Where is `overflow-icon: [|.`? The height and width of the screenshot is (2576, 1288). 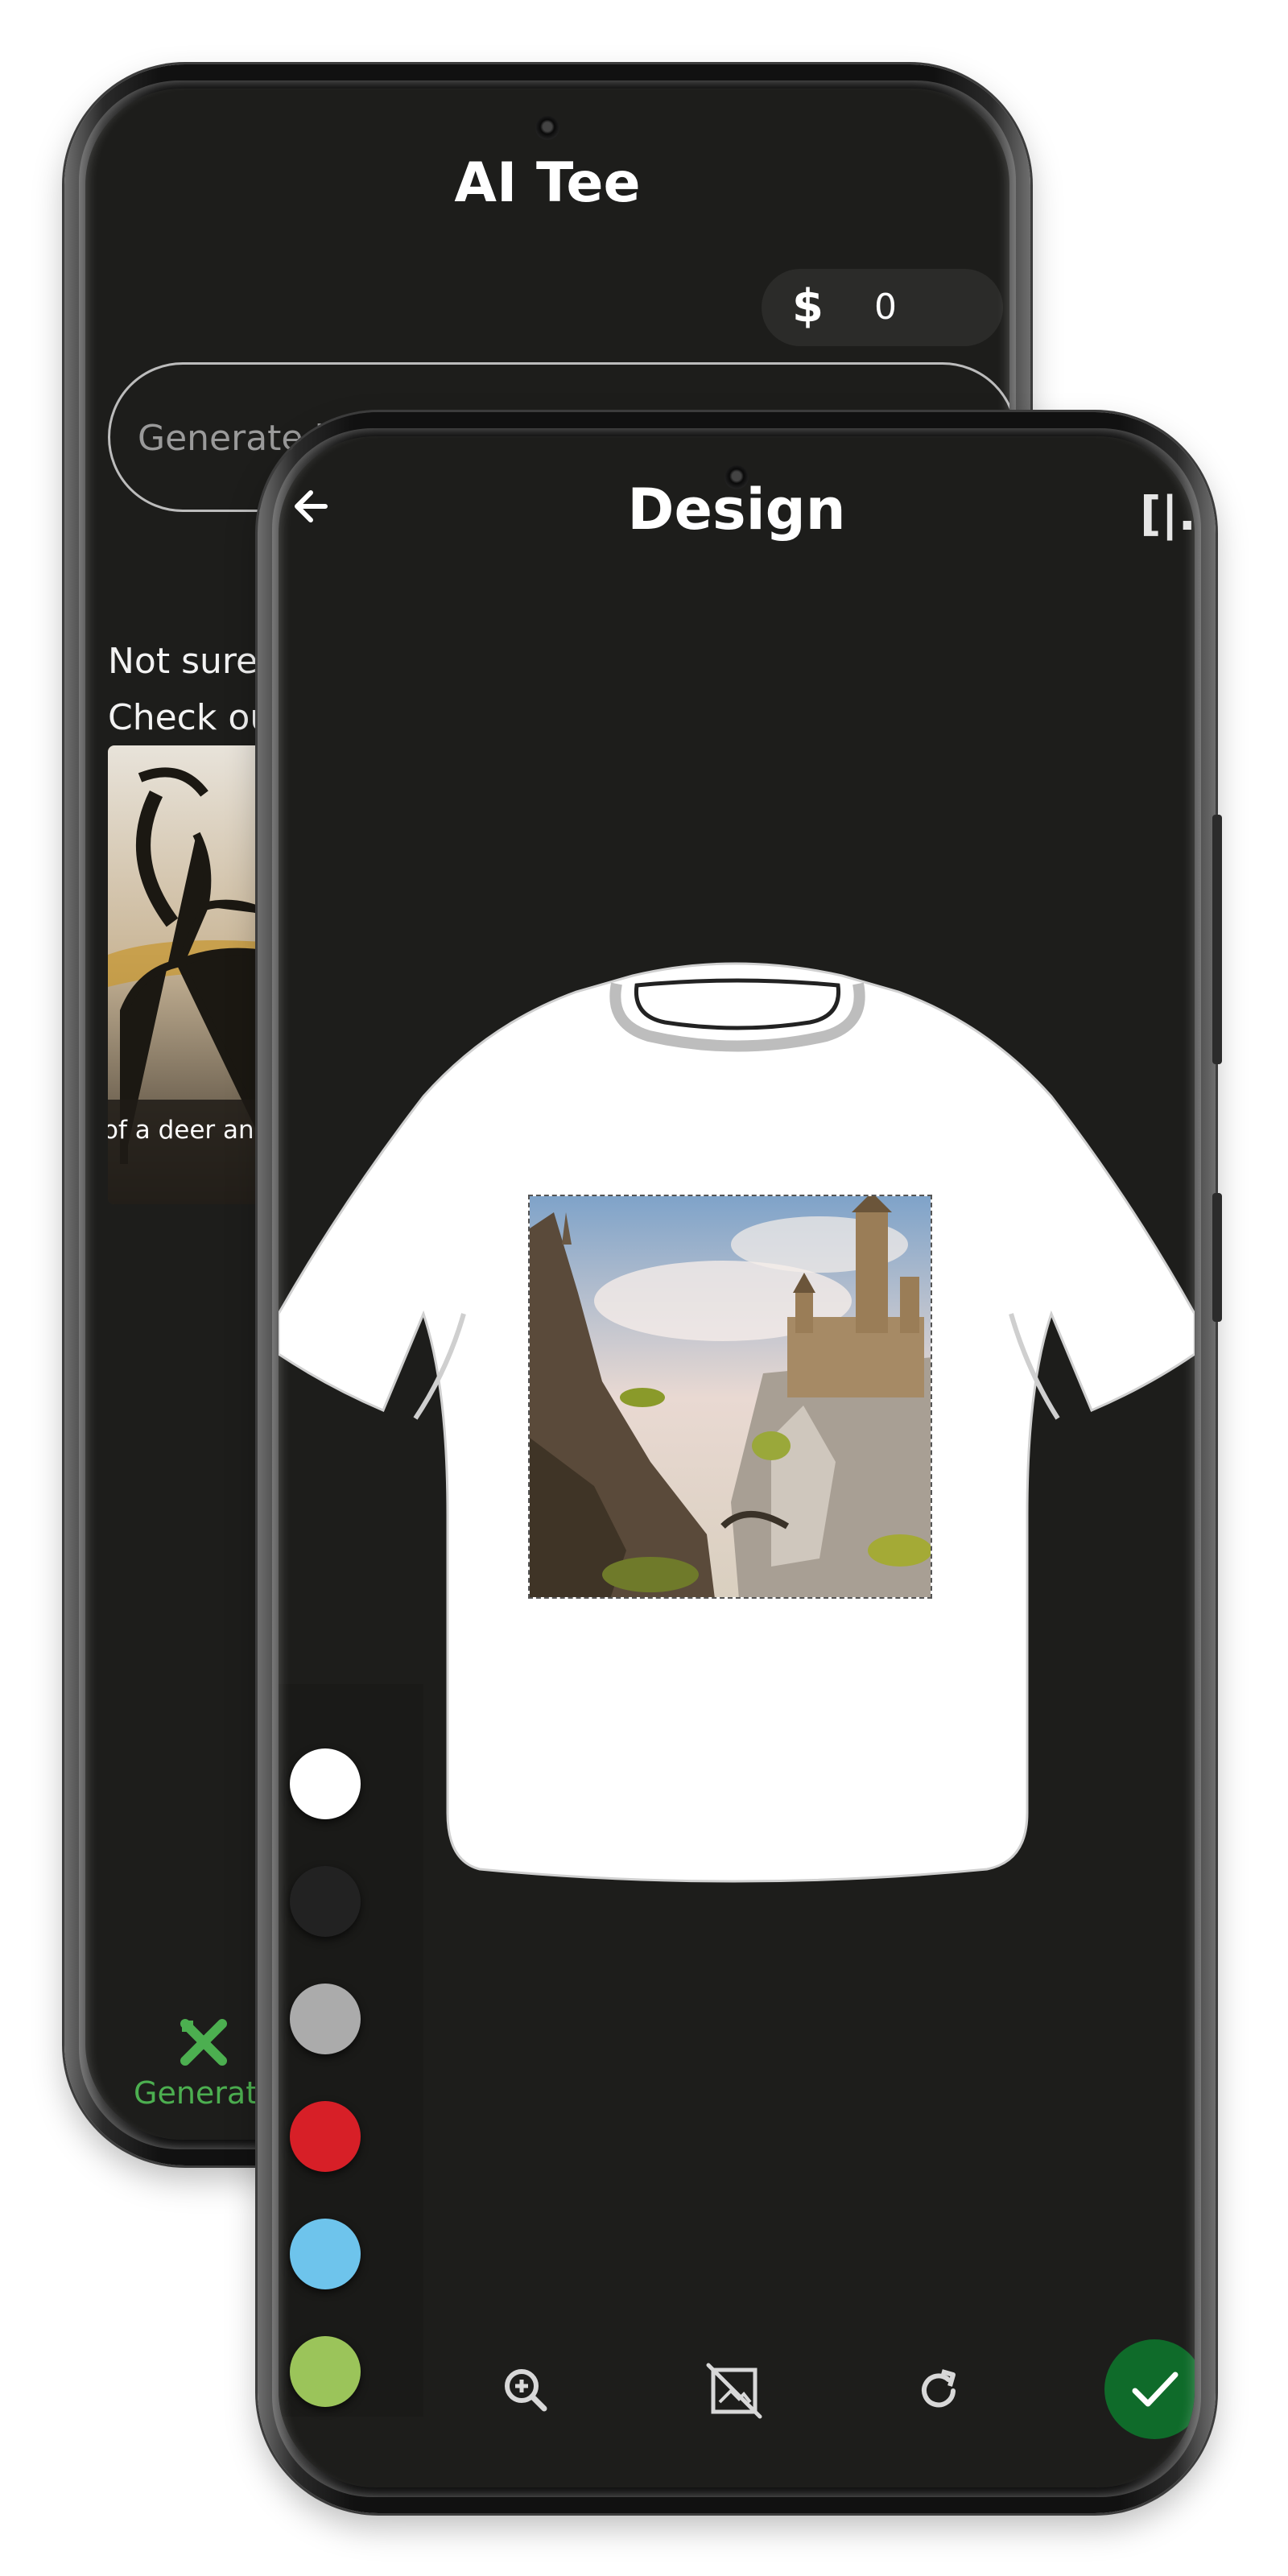 overflow-icon: [|. is located at coordinates (1167, 513).